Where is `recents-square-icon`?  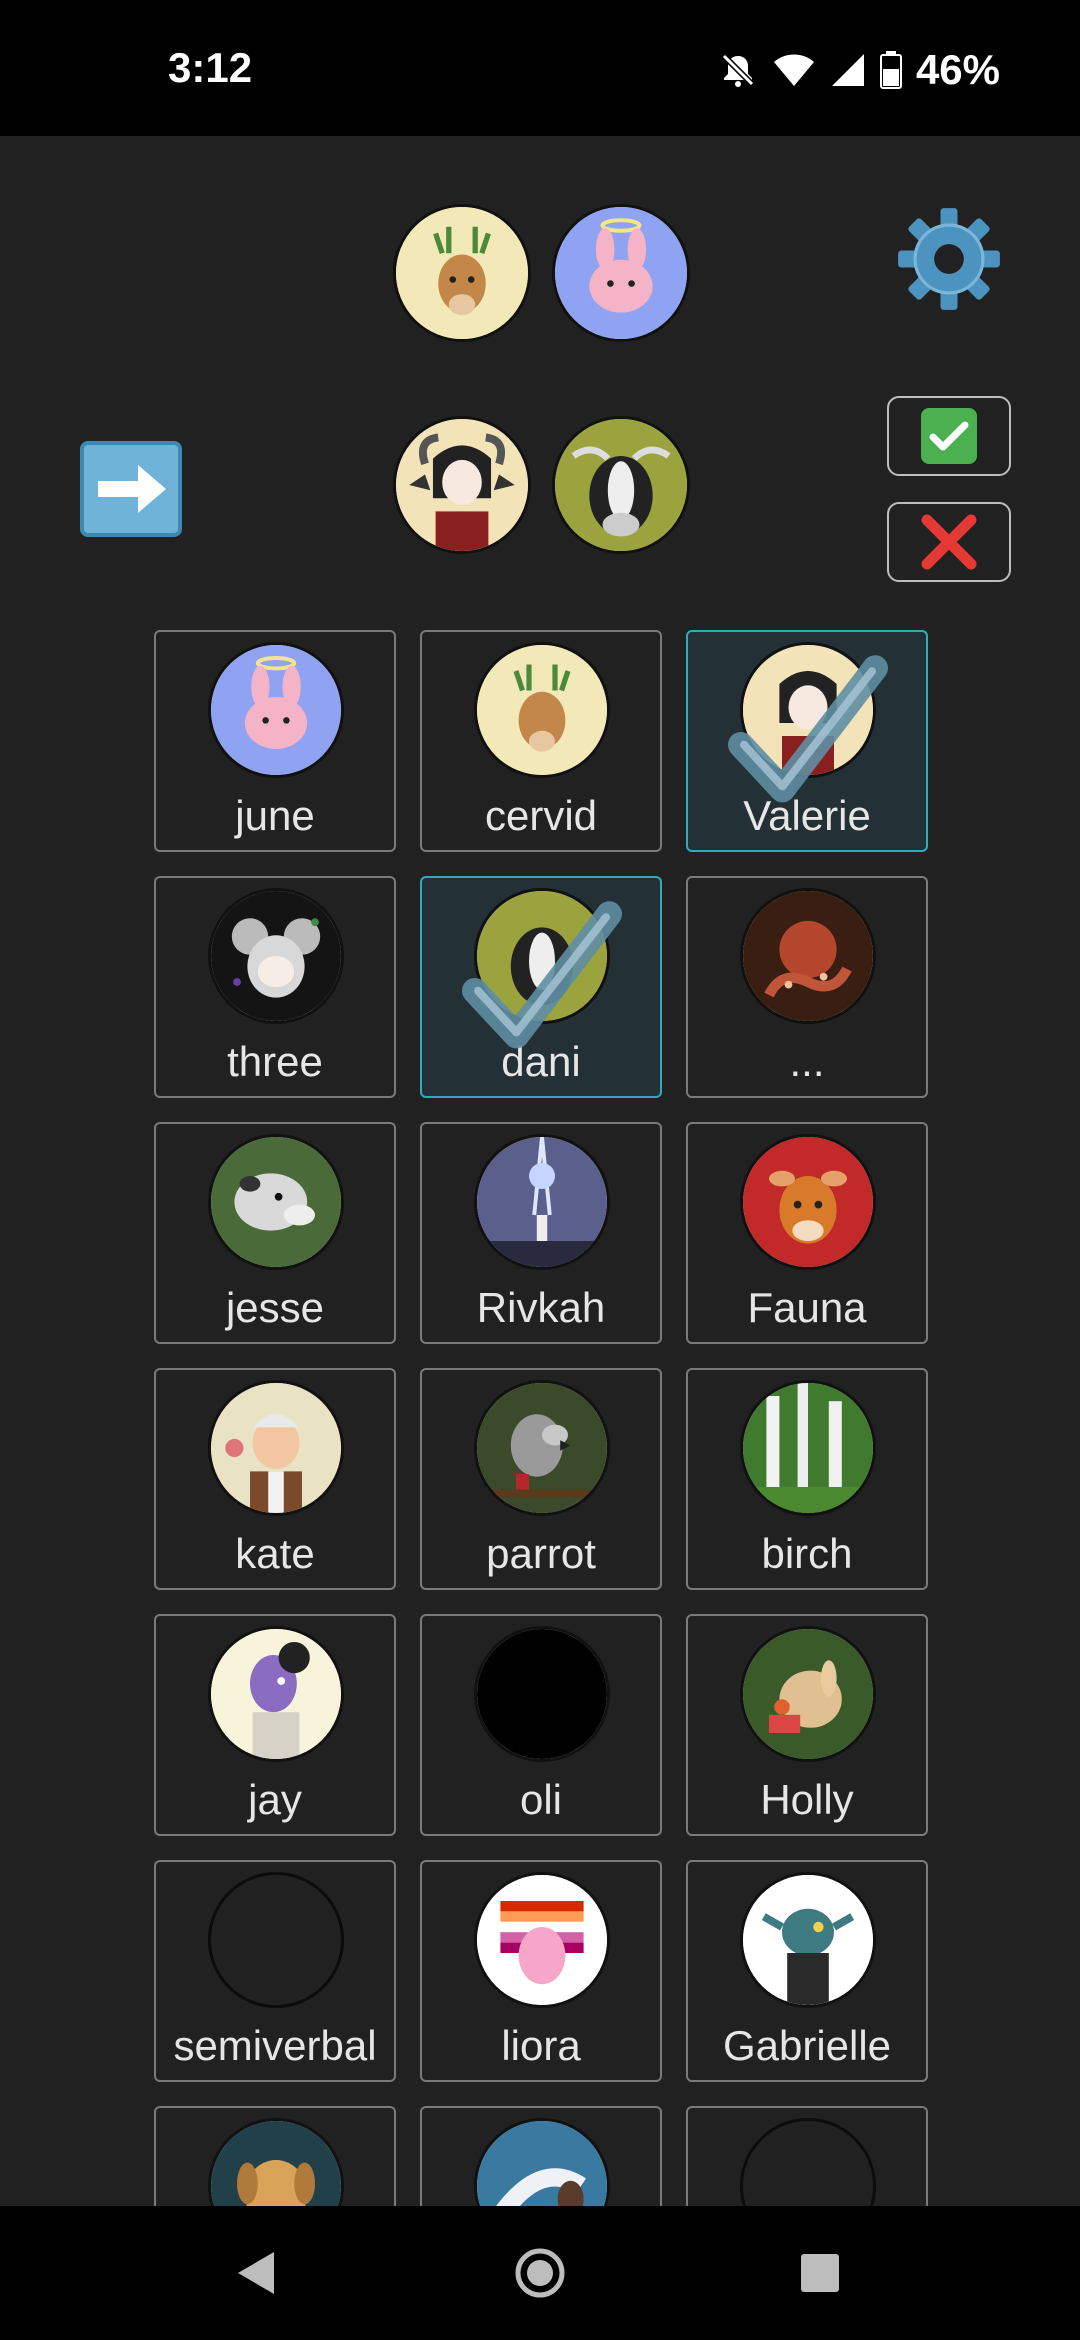 recents-square-icon is located at coordinates (820, 2273).